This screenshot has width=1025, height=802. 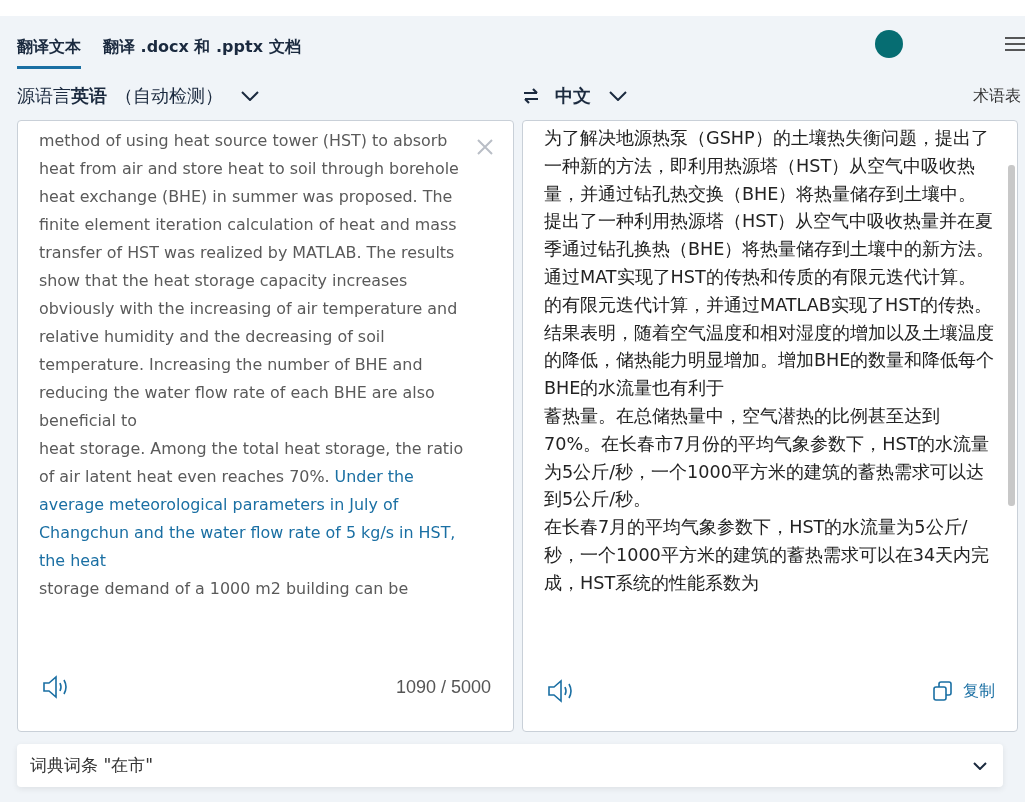 What do you see at coordinates (889, 44) in the screenshot?
I see `account-avatar` at bounding box center [889, 44].